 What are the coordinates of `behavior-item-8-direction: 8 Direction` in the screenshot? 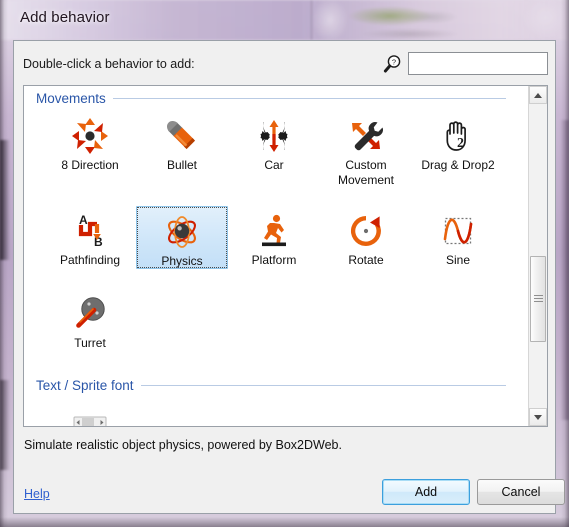 It's located at (90, 143).